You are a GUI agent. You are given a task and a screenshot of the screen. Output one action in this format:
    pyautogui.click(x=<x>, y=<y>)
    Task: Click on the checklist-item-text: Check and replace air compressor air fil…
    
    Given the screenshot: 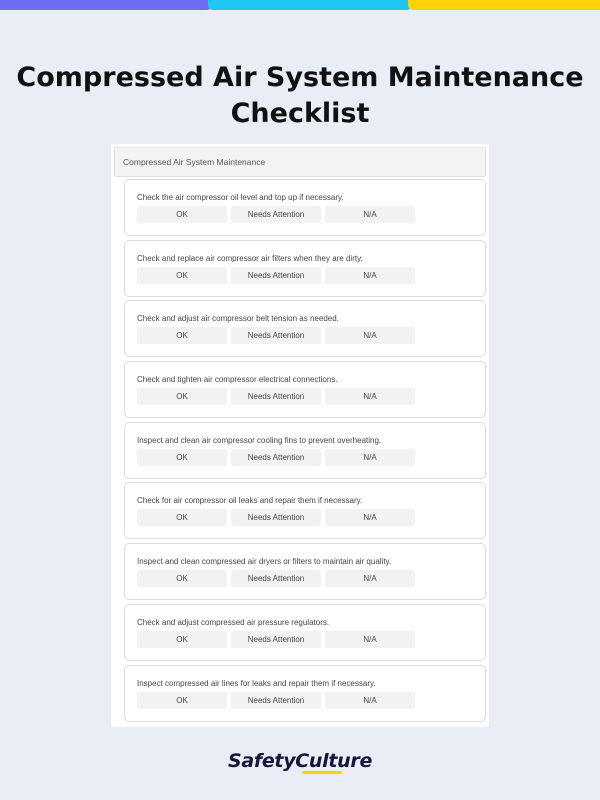 What is the action you would take?
    pyautogui.click(x=250, y=258)
    